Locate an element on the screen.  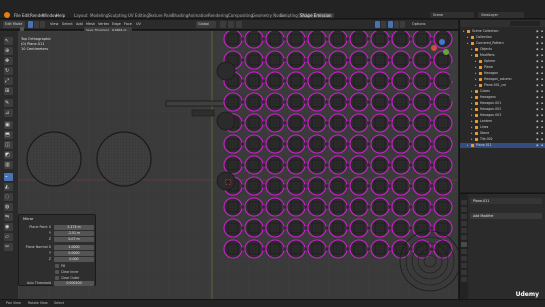
measure-tool: ⊿ is located at coordinates (8, 113).